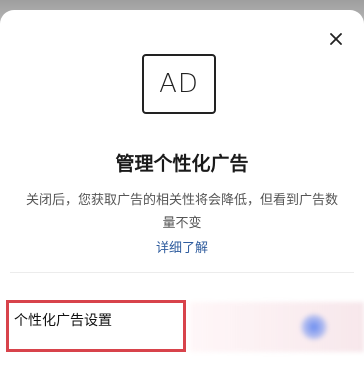  Describe the element at coordinates (182, 164) in the screenshot. I see `dialog-title: 管理个性化广告` at that location.